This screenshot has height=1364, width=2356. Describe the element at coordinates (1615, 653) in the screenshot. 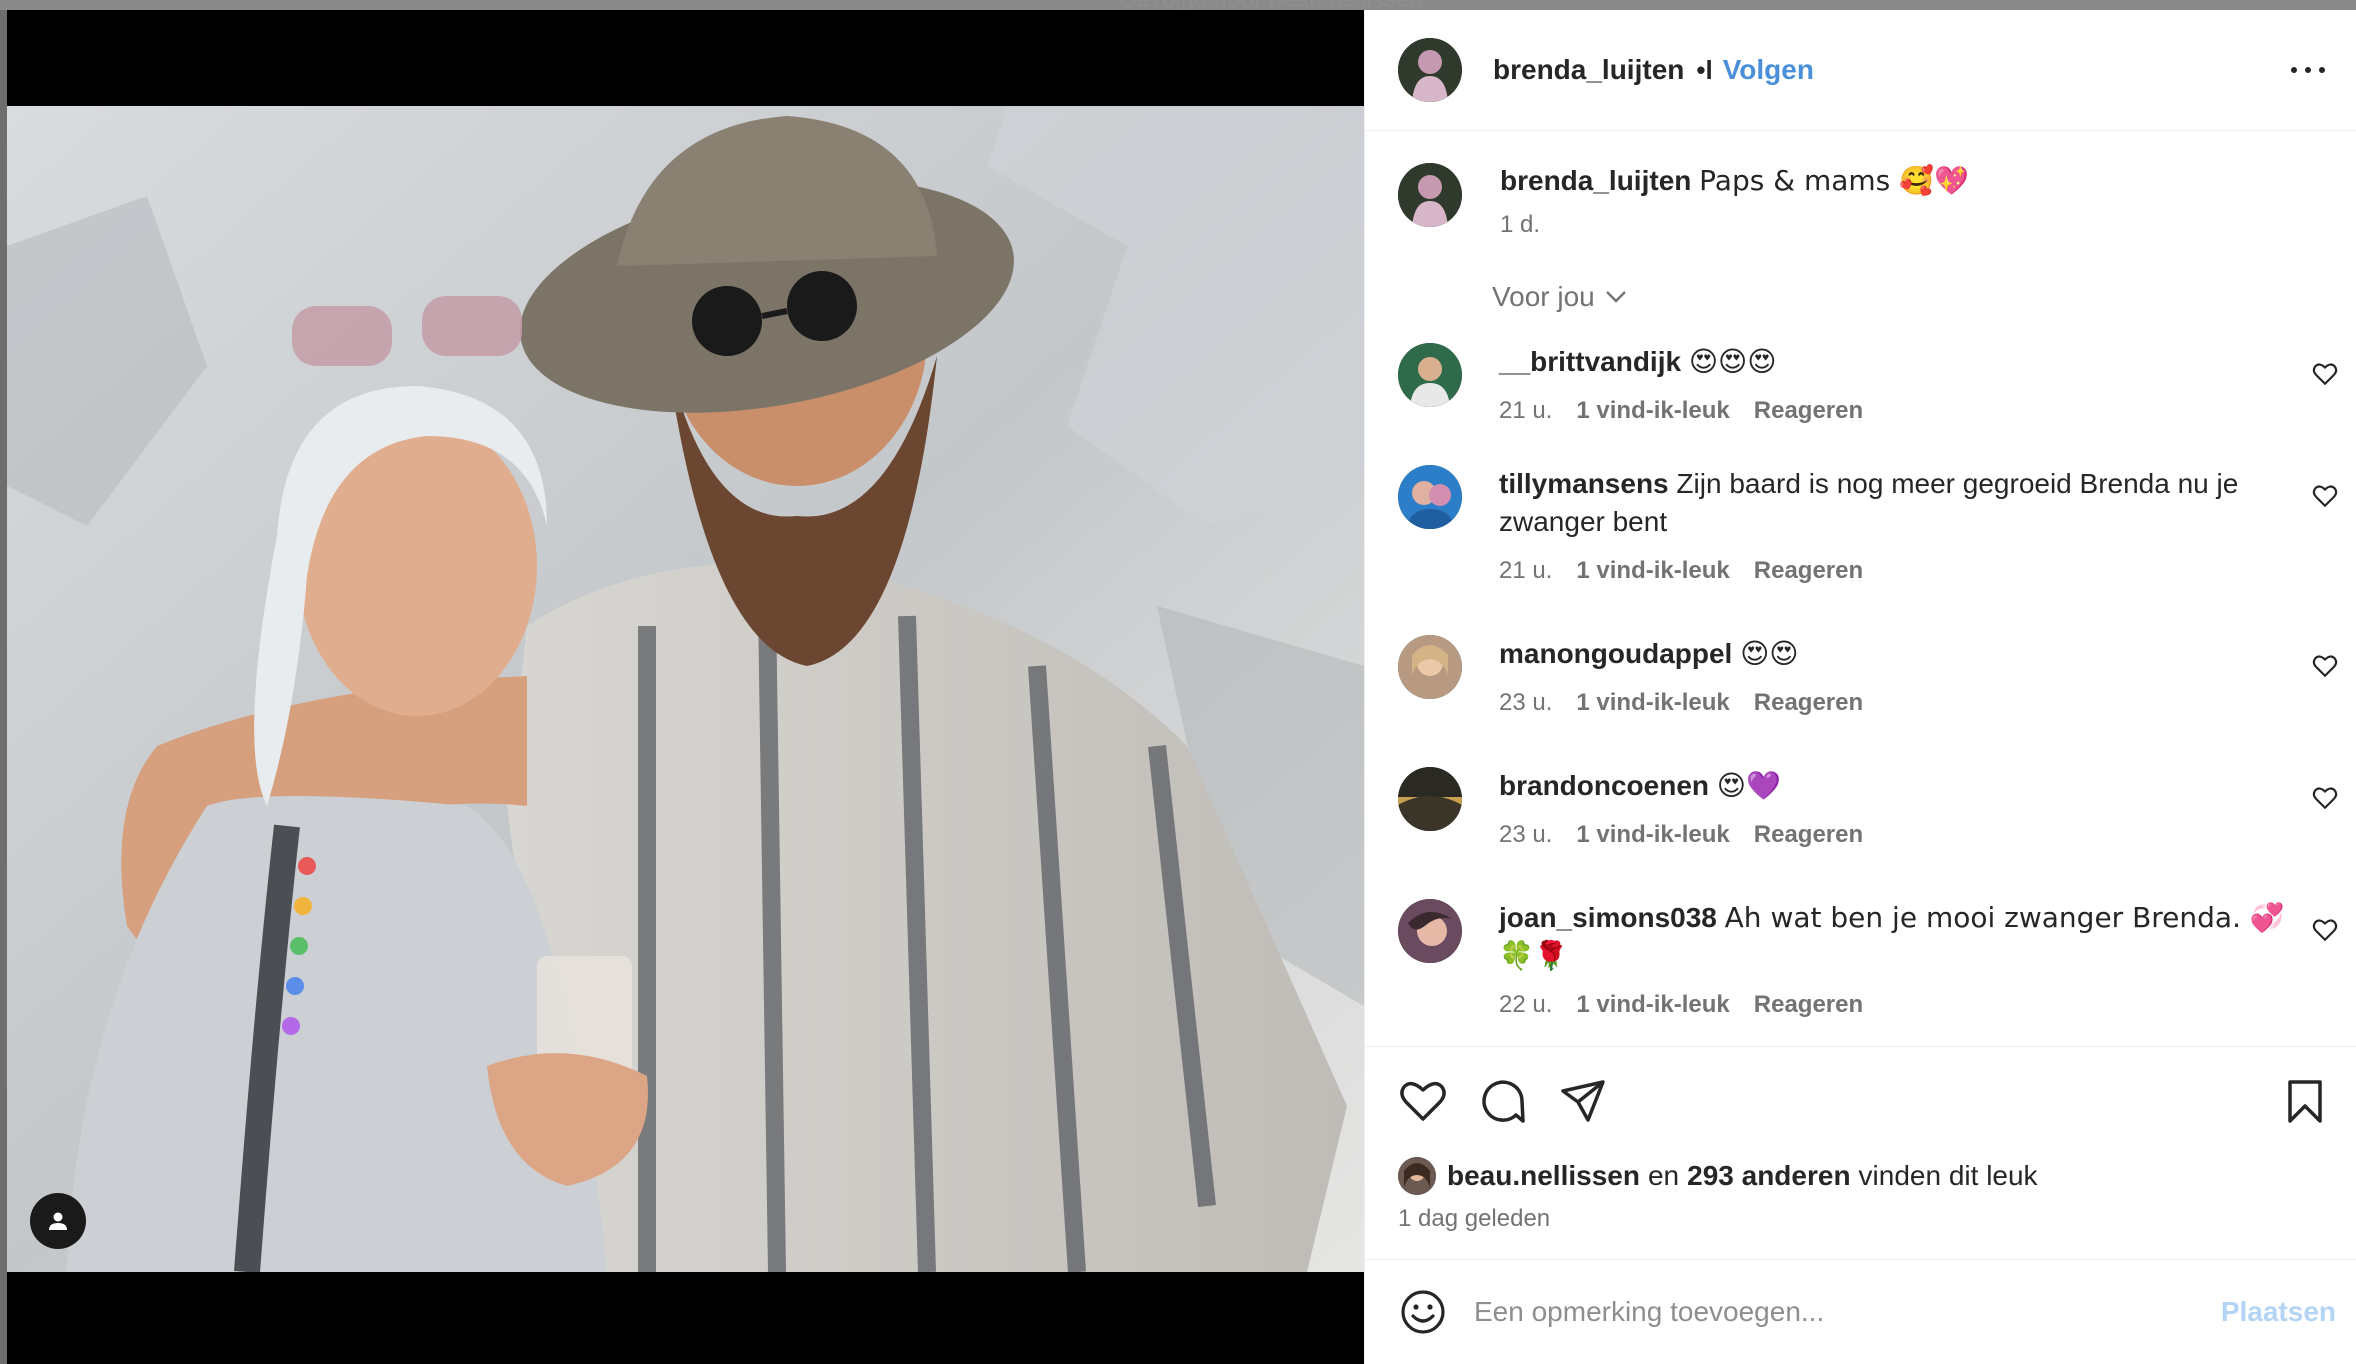

I see `comment-username: manongoudappel` at that location.